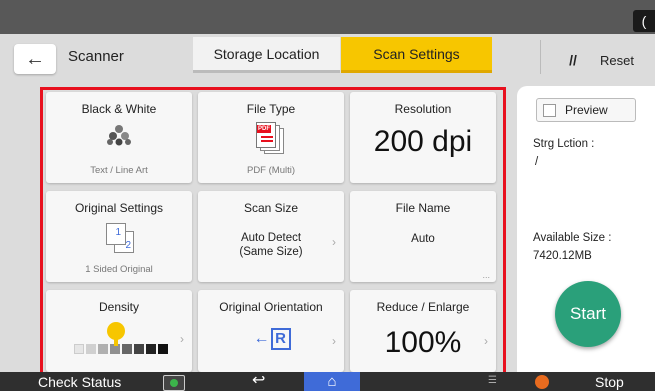 The width and height of the screenshot is (655, 391). I want to click on file-type-card: File Type PDF PDF (Multi), so click(271, 137).